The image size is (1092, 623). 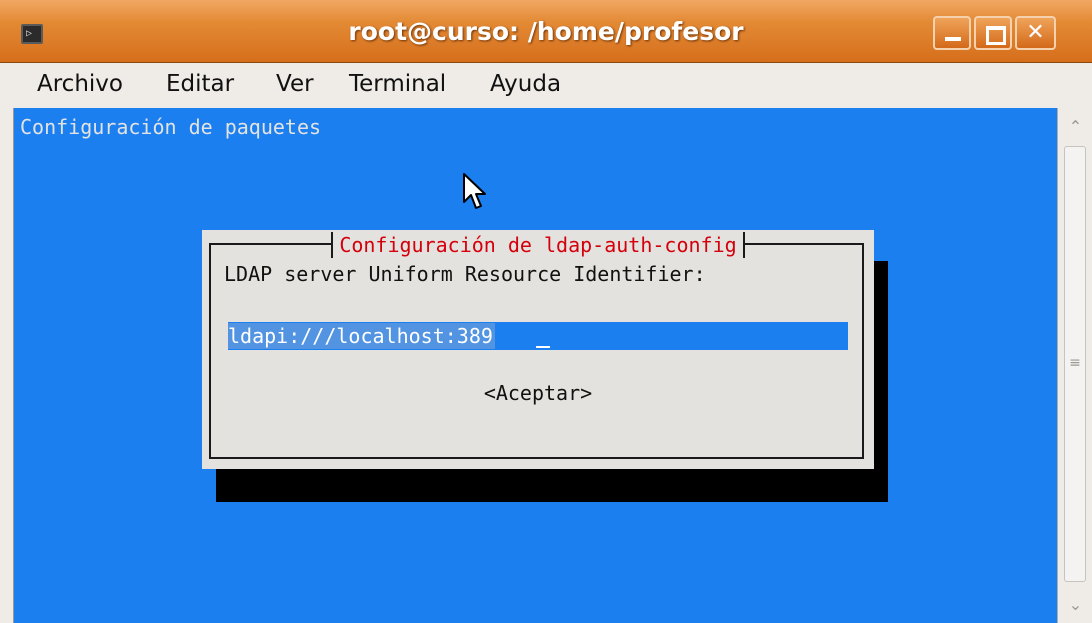 I want to click on window-title: root@curso: /home/profesor, so click(x=546, y=31).